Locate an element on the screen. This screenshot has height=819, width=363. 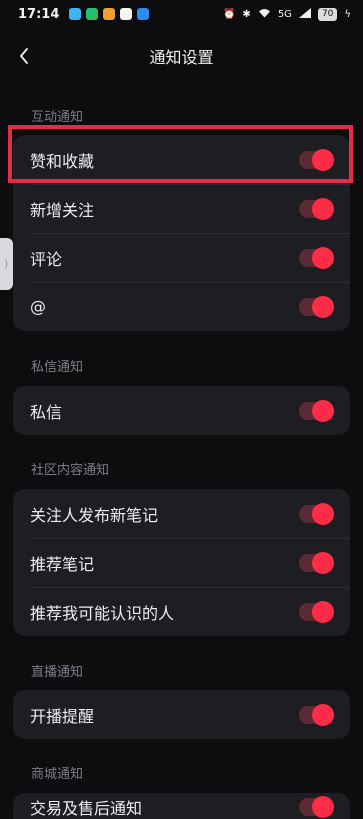
chevron-right-icon: ⟩ is located at coordinates (6, 264).